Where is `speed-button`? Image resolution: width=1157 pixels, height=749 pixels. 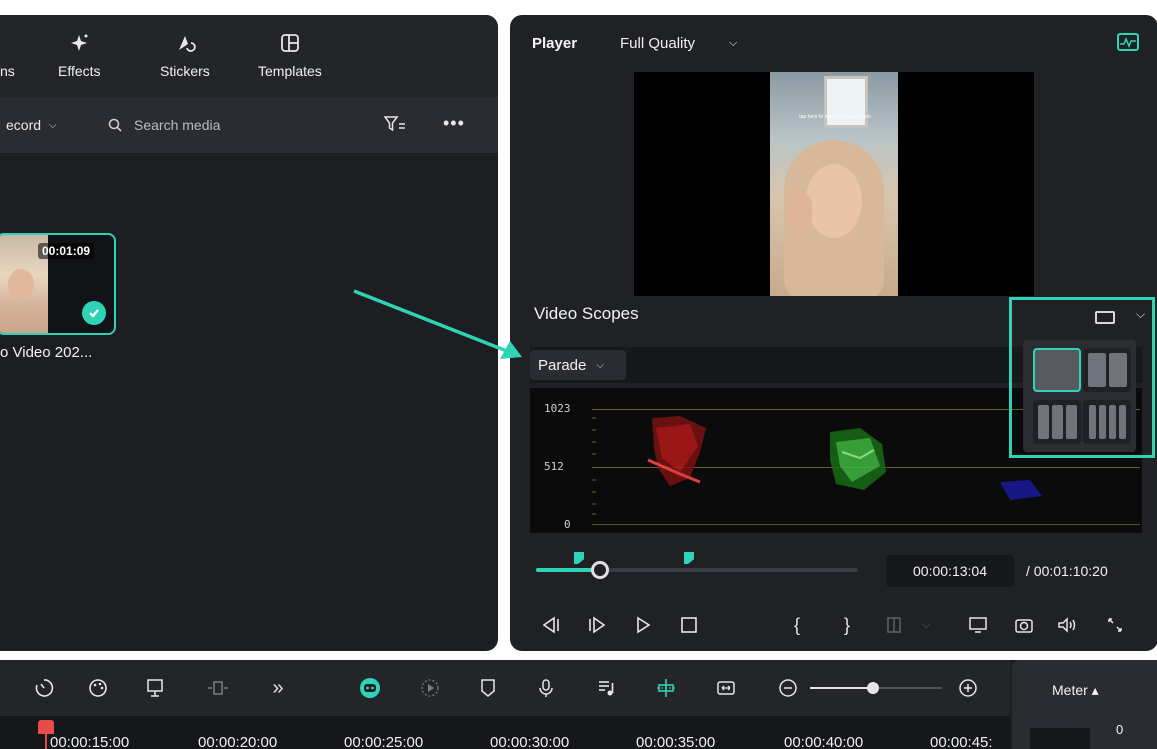 speed-button is located at coordinates (44, 688).